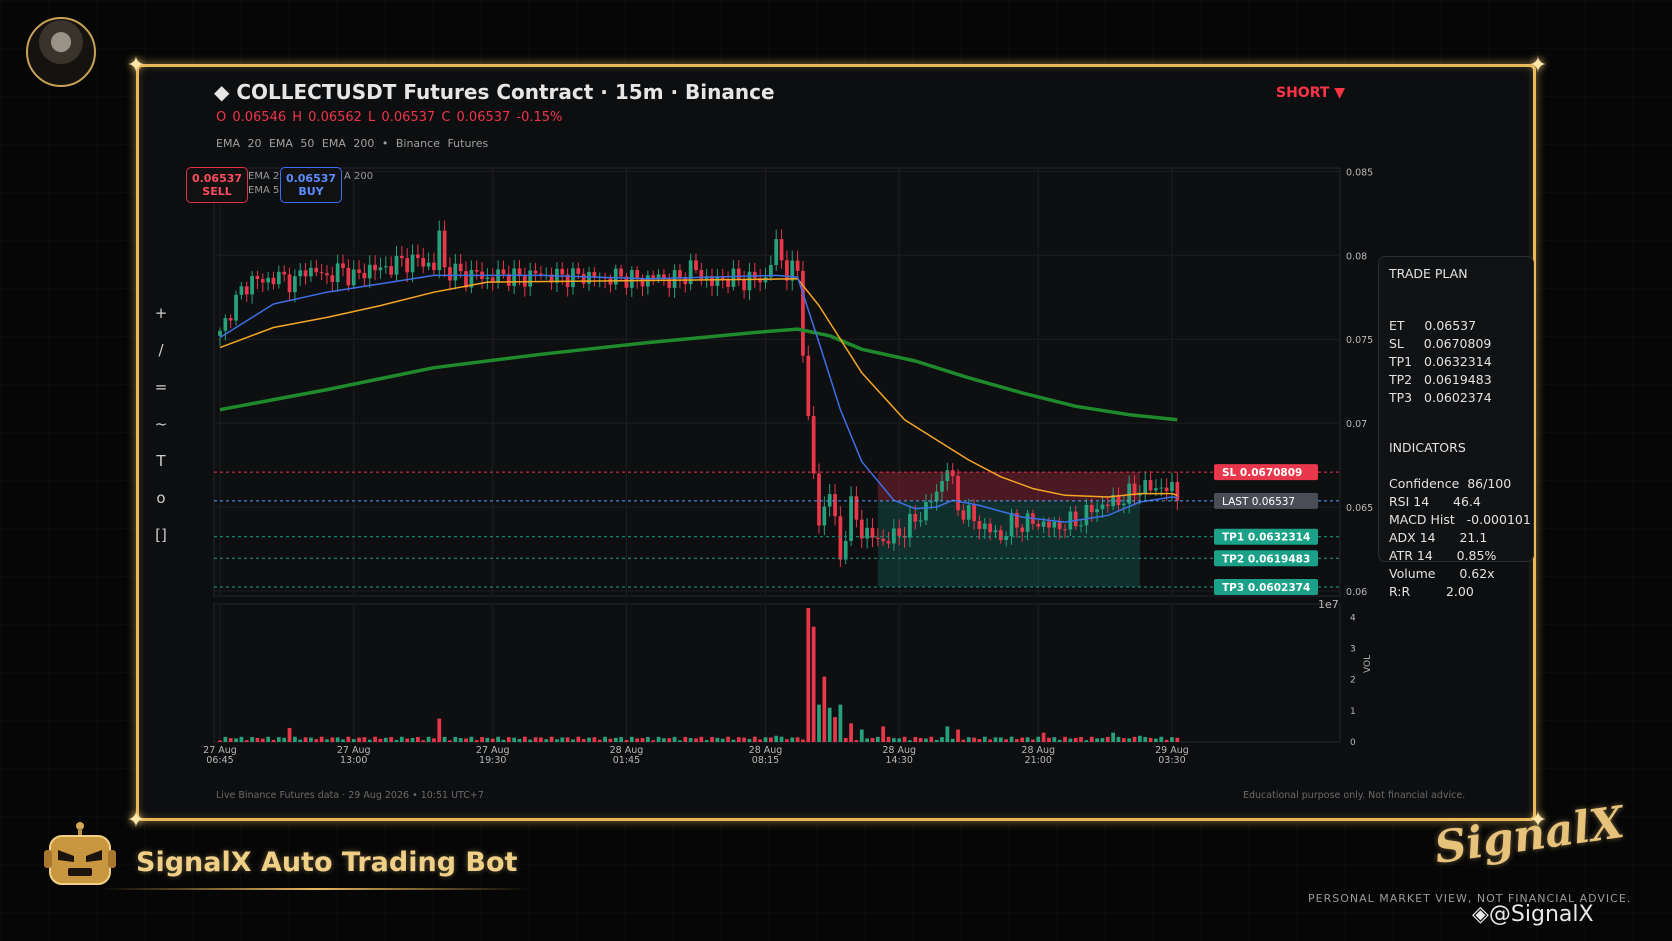 This screenshot has height=941, width=1672. What do you see at coordinates (217, 191) in the screenshot?
I see `sell-label: SELL` at bounding box center [217, 191].